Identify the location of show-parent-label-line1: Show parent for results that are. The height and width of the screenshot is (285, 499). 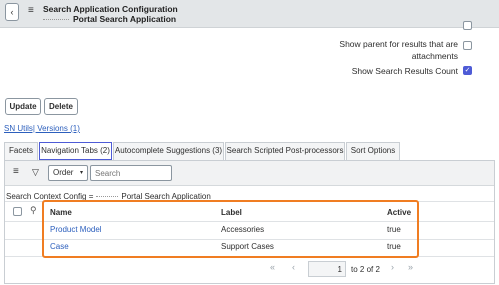
(398, 44).